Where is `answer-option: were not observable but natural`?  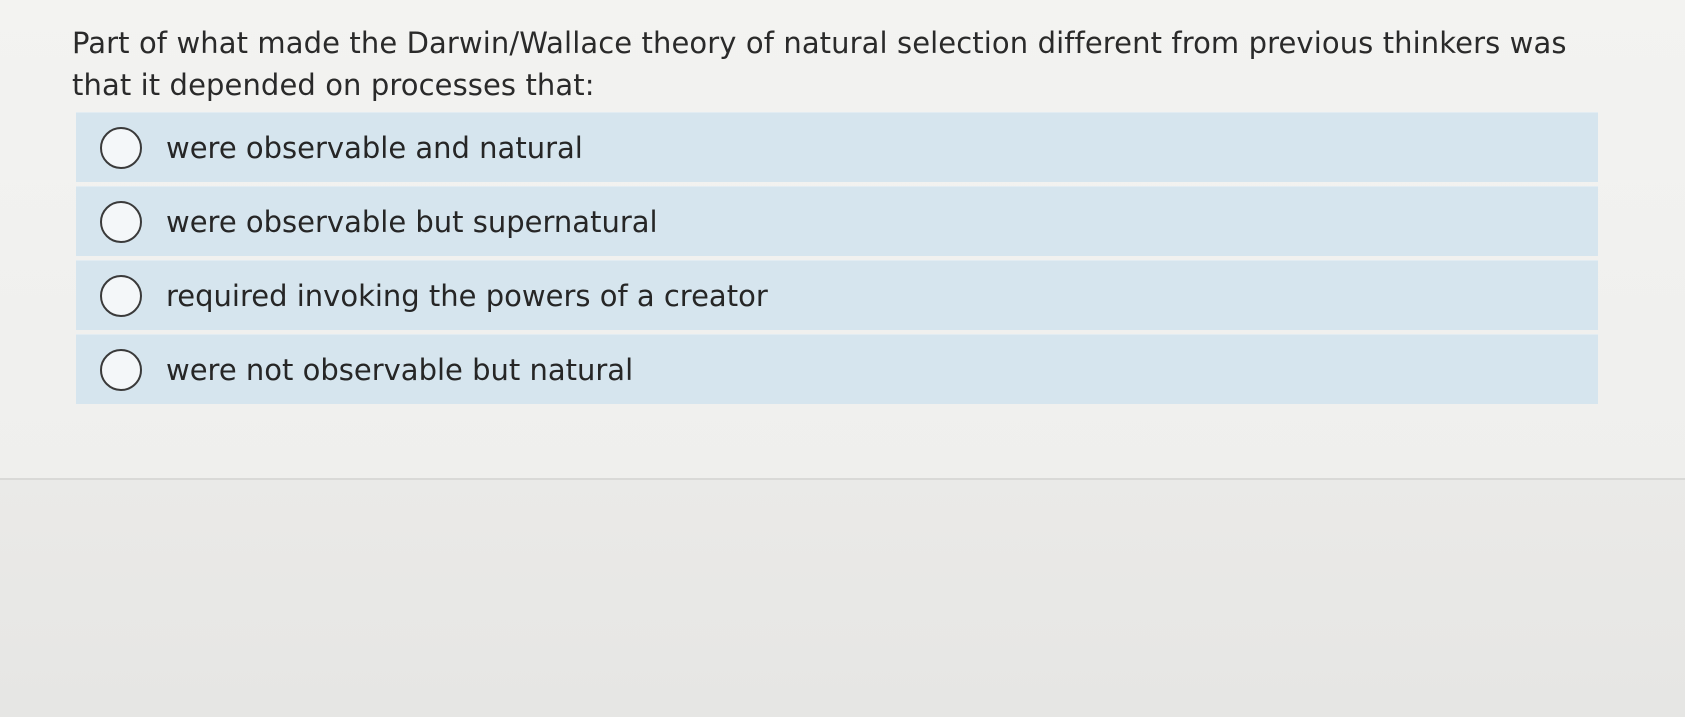
answer-option: were not observable but natural is located at coordinates (837, 369).